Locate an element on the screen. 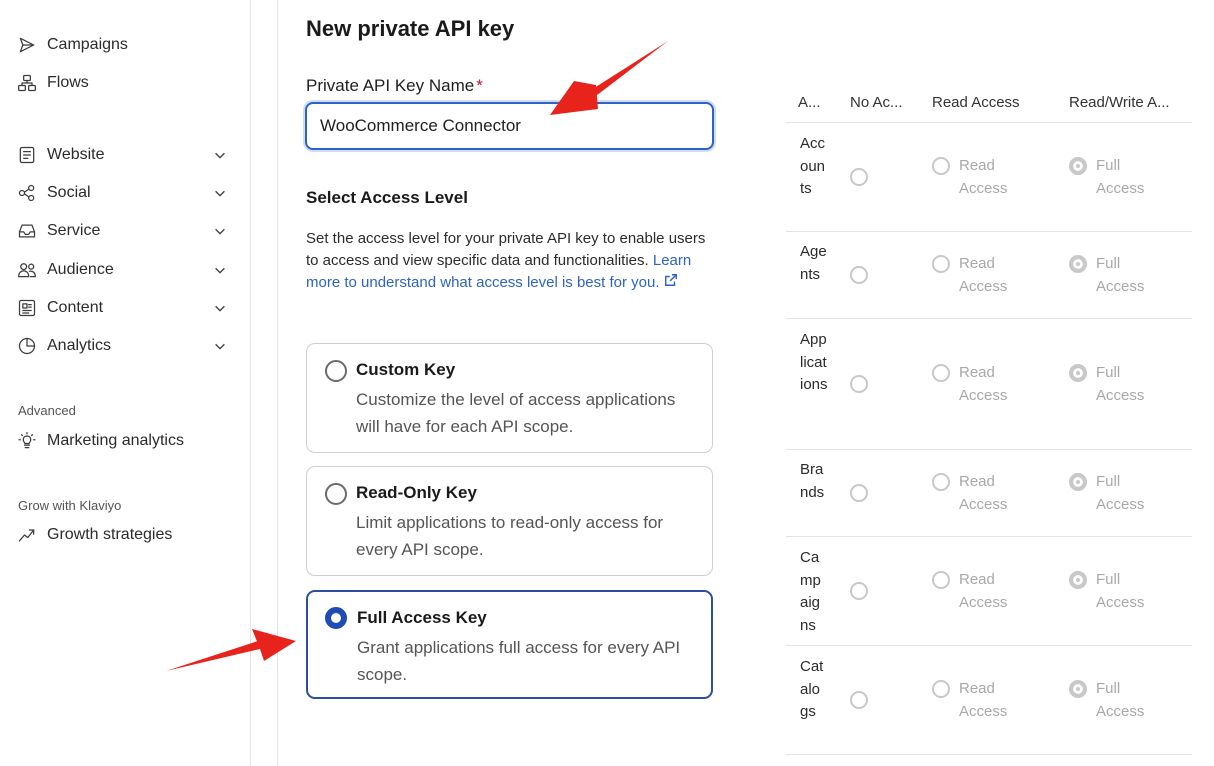  radio-full-access-key is located at coordinates (336, 618).